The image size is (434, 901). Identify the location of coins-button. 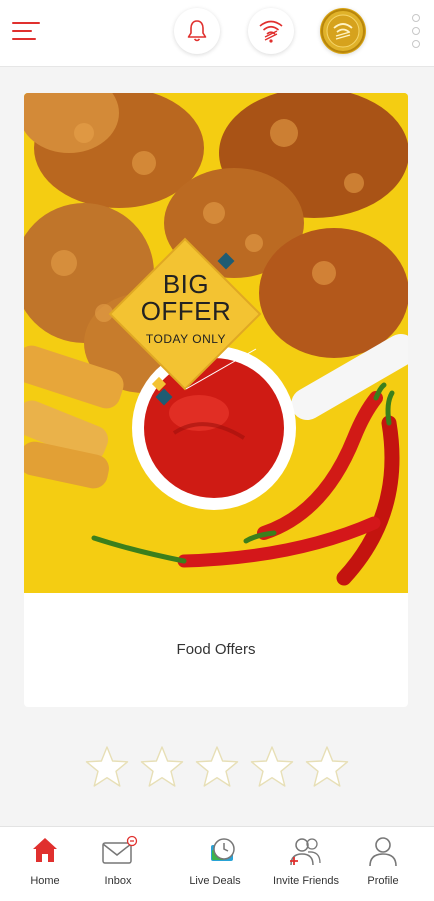
(343, 31).